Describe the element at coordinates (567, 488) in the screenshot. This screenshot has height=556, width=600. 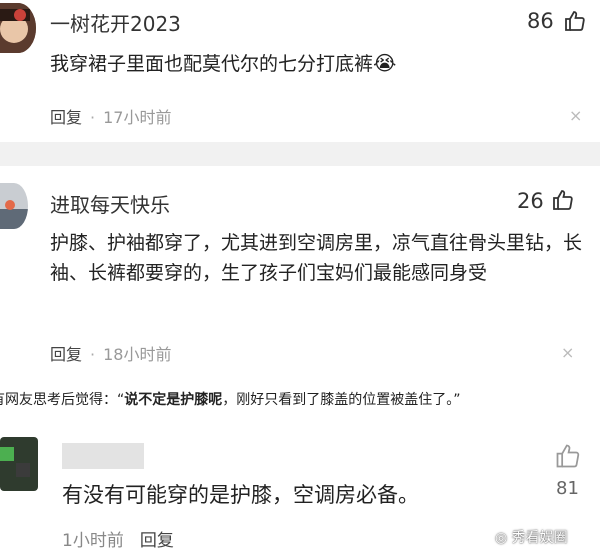
I see `like-count: 81` at that location.